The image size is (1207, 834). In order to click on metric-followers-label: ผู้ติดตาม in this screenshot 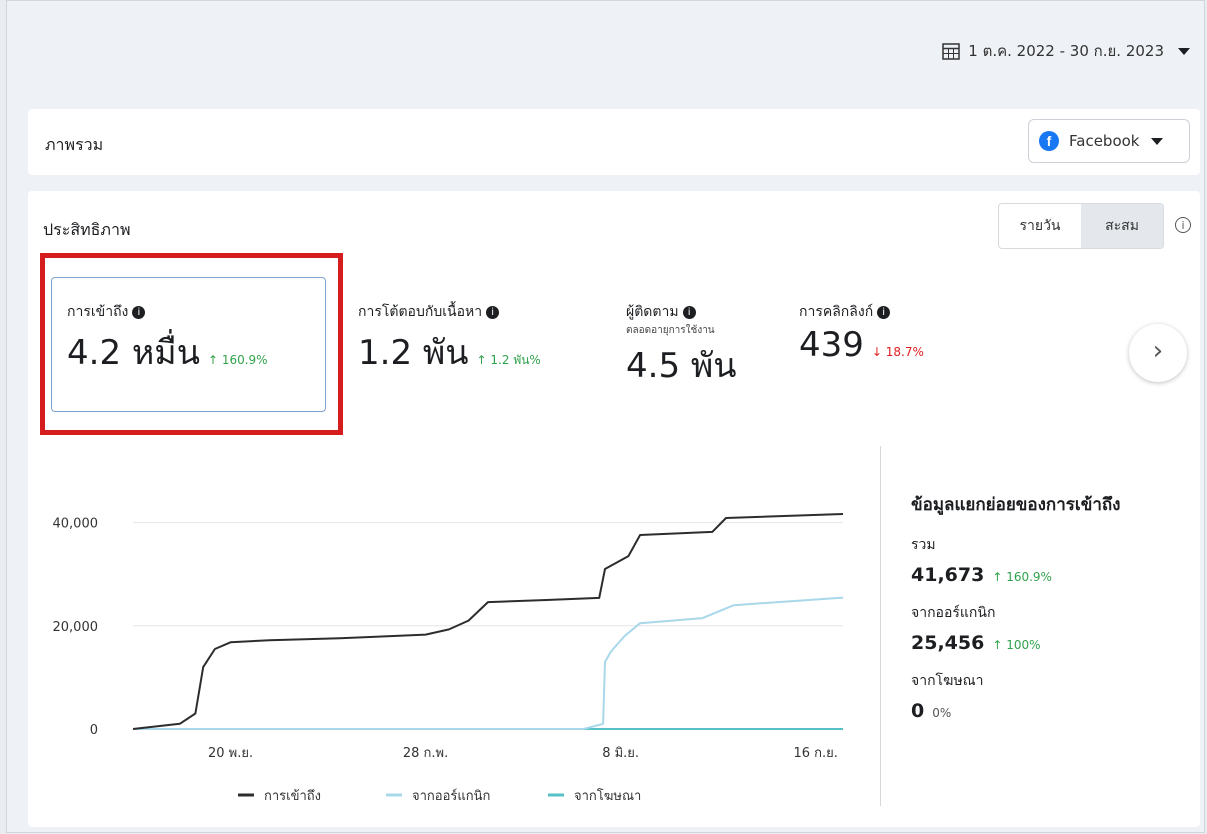, I will do `click(652, 312)`.